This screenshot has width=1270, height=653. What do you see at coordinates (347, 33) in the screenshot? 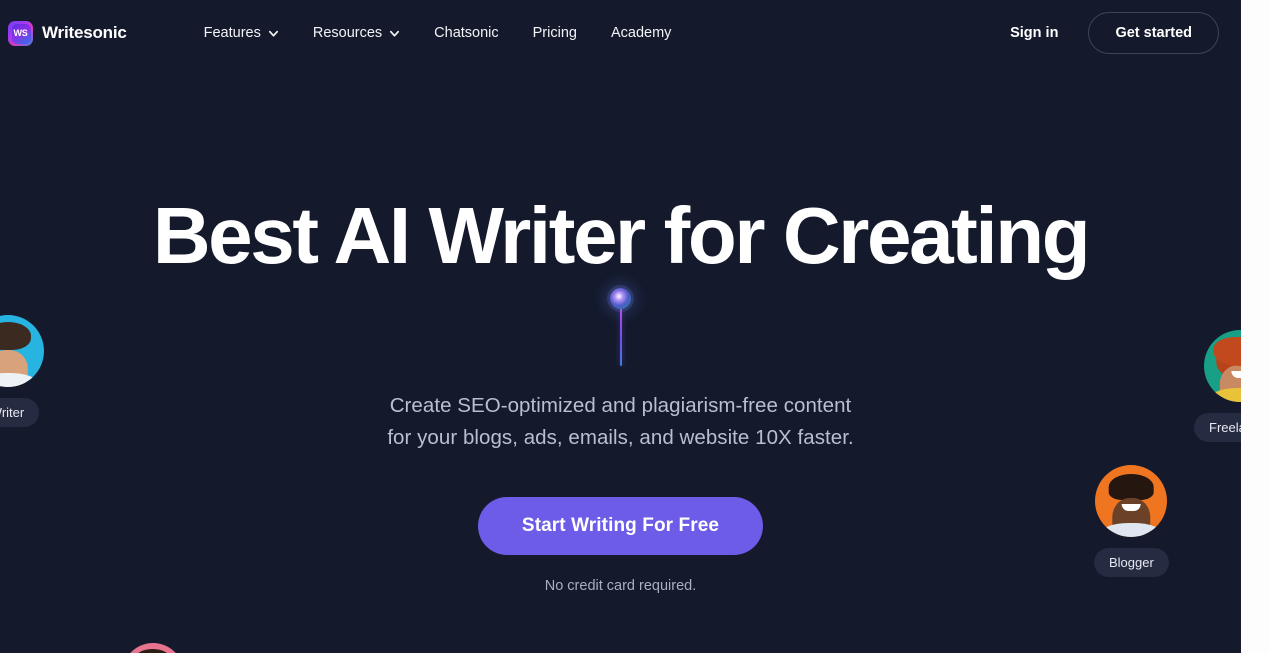
I see `nav-item-resources-label: Resources` at bounding box center [347, 33].